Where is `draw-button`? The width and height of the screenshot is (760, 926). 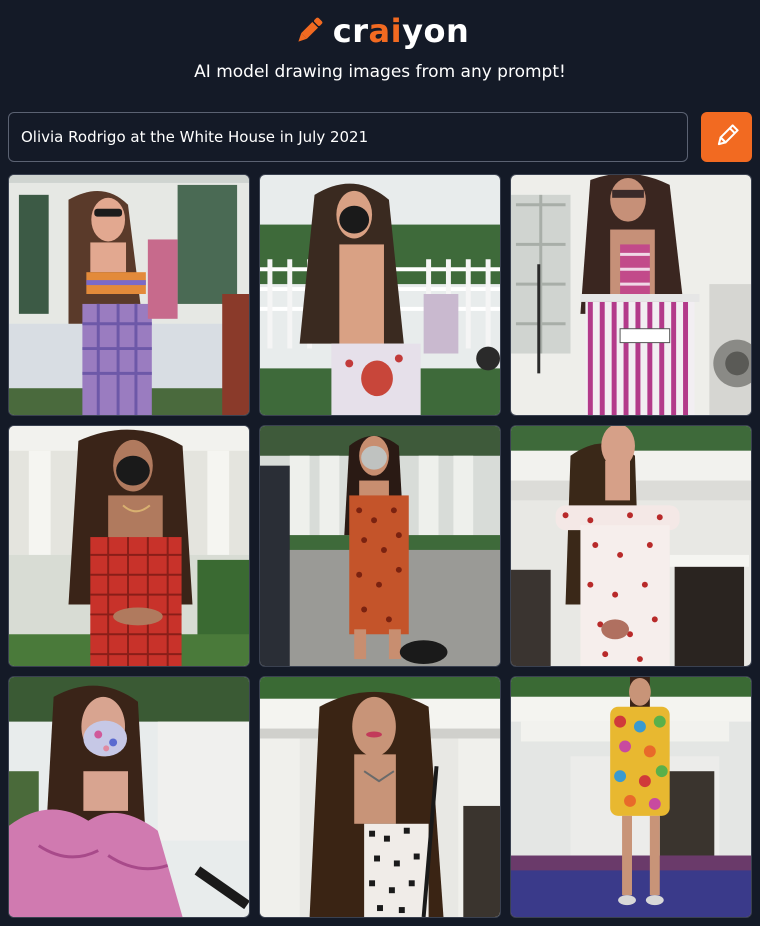 draw-button is located at coordinates (726, 137).